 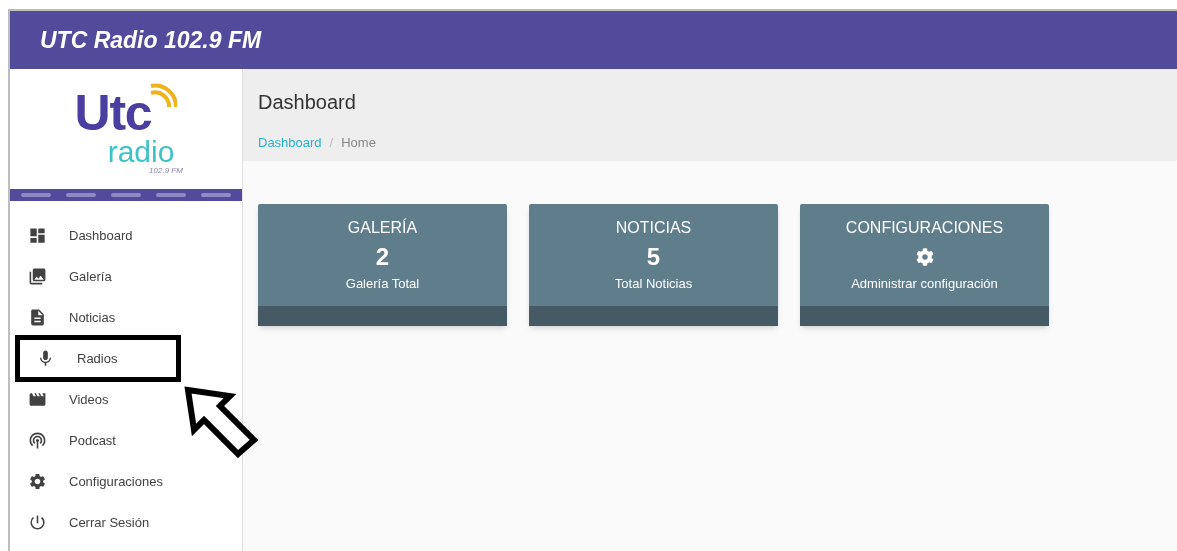 What do you see at coordinates (653, 228) in the screenshot?
I see `card-title: NOTICIAS` at bounding box center [653, 228].